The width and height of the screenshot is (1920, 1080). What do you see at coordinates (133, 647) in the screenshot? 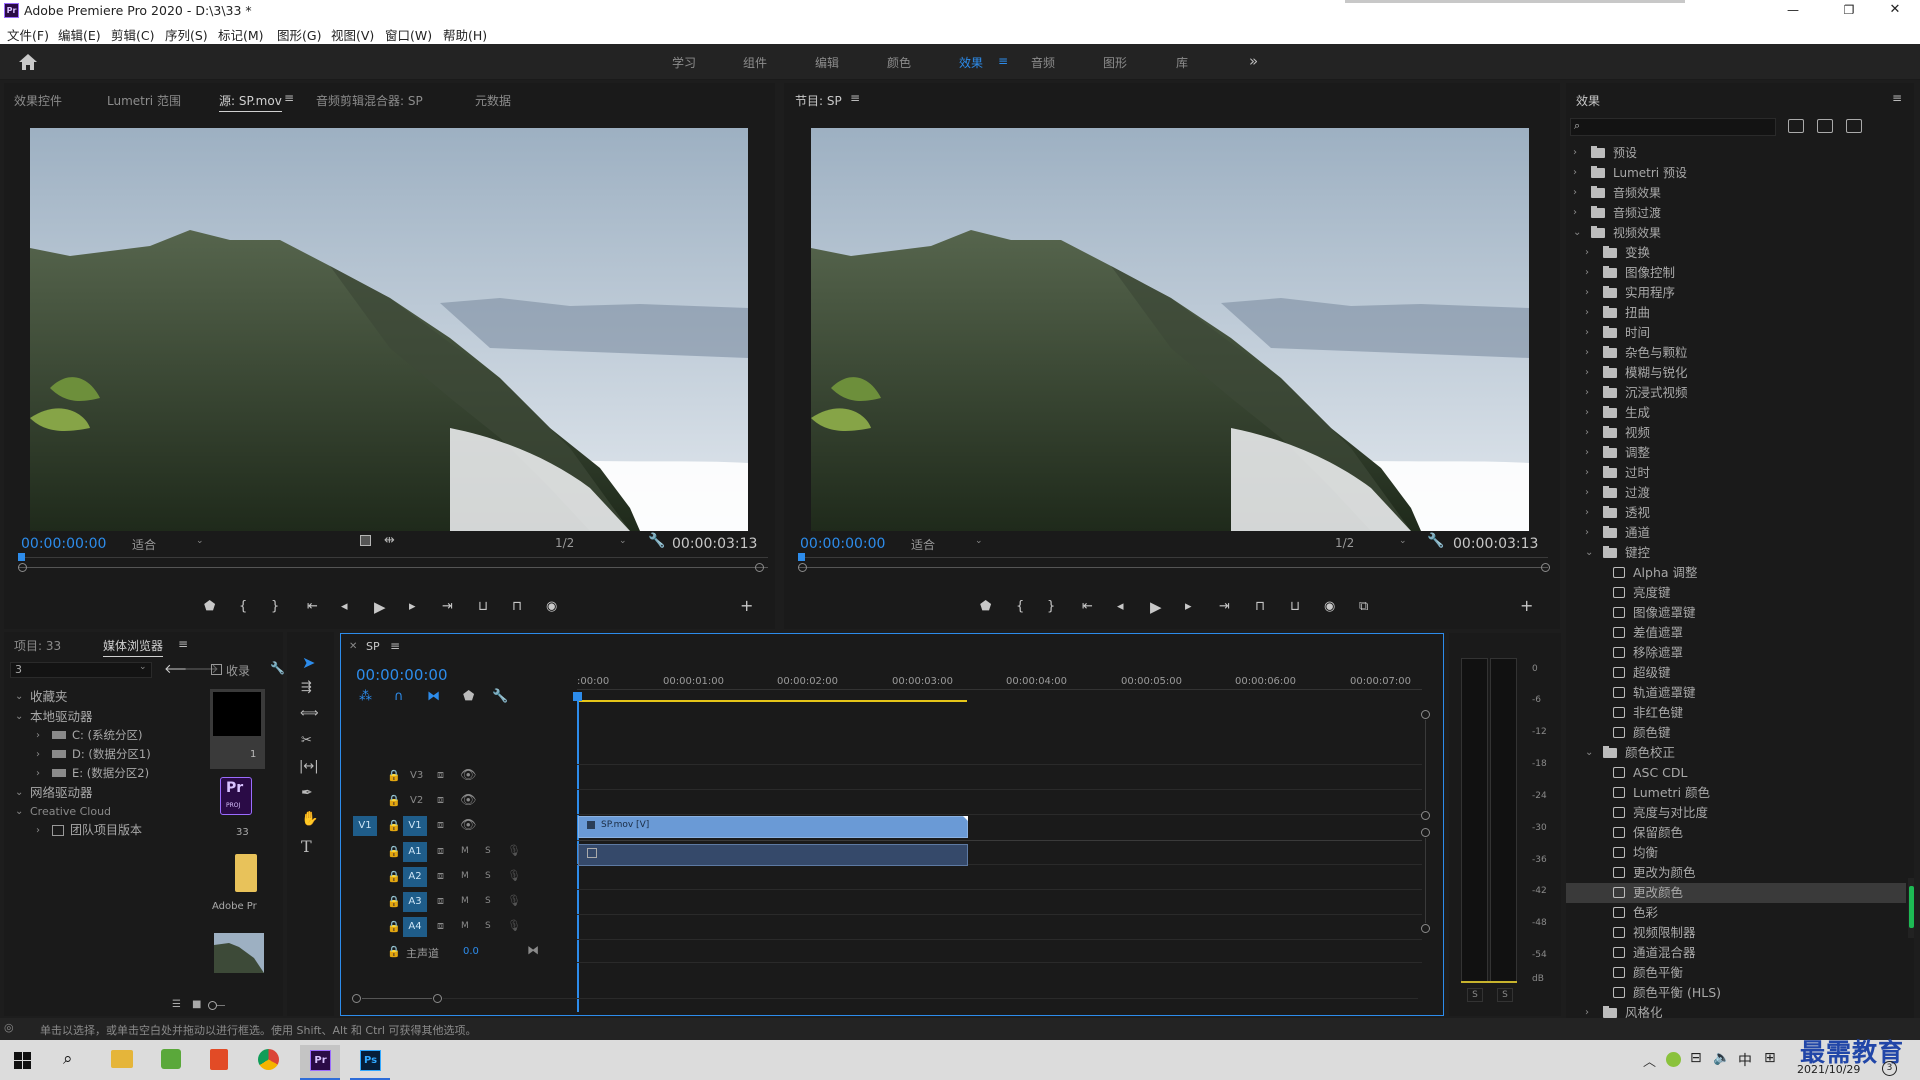
I see `tab-media-browser: 媒体浏览器` at bounding box center [133, 647].